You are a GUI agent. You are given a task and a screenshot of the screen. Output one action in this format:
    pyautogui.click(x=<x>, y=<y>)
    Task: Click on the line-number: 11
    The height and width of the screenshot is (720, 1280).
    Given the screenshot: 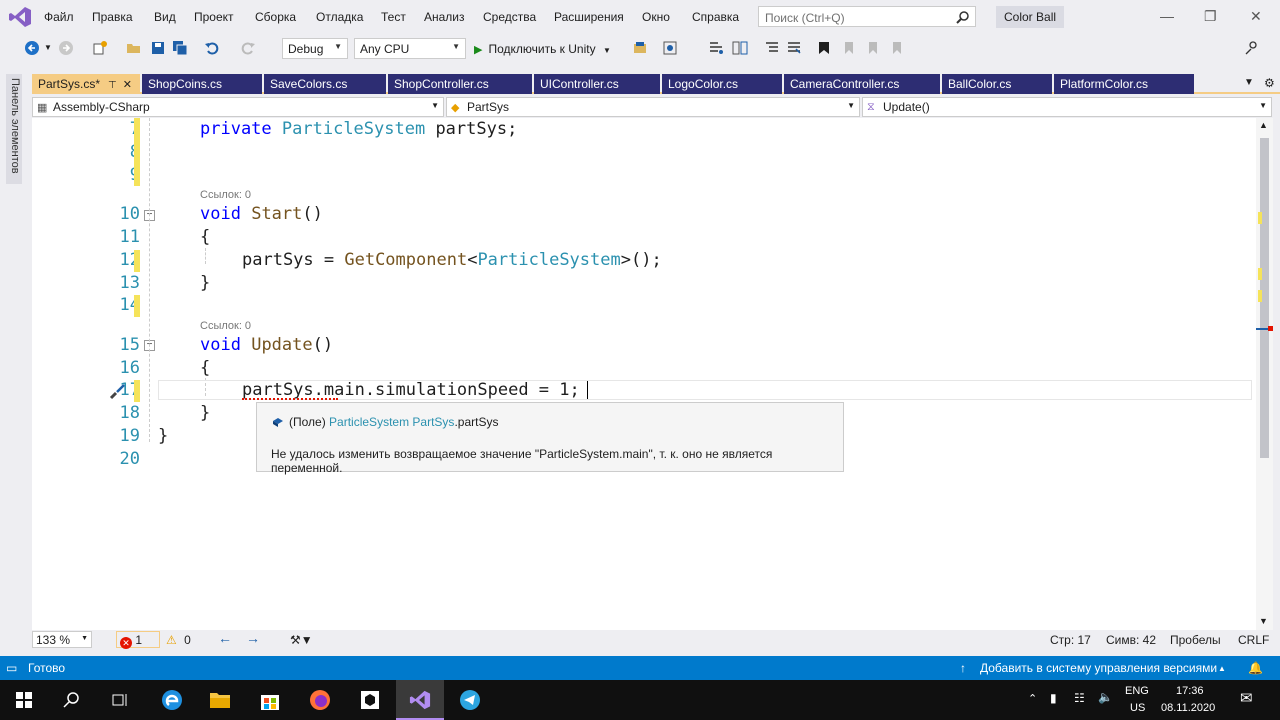 What is the action you would take?
    pyautogui.click(x=129, y=237)
    